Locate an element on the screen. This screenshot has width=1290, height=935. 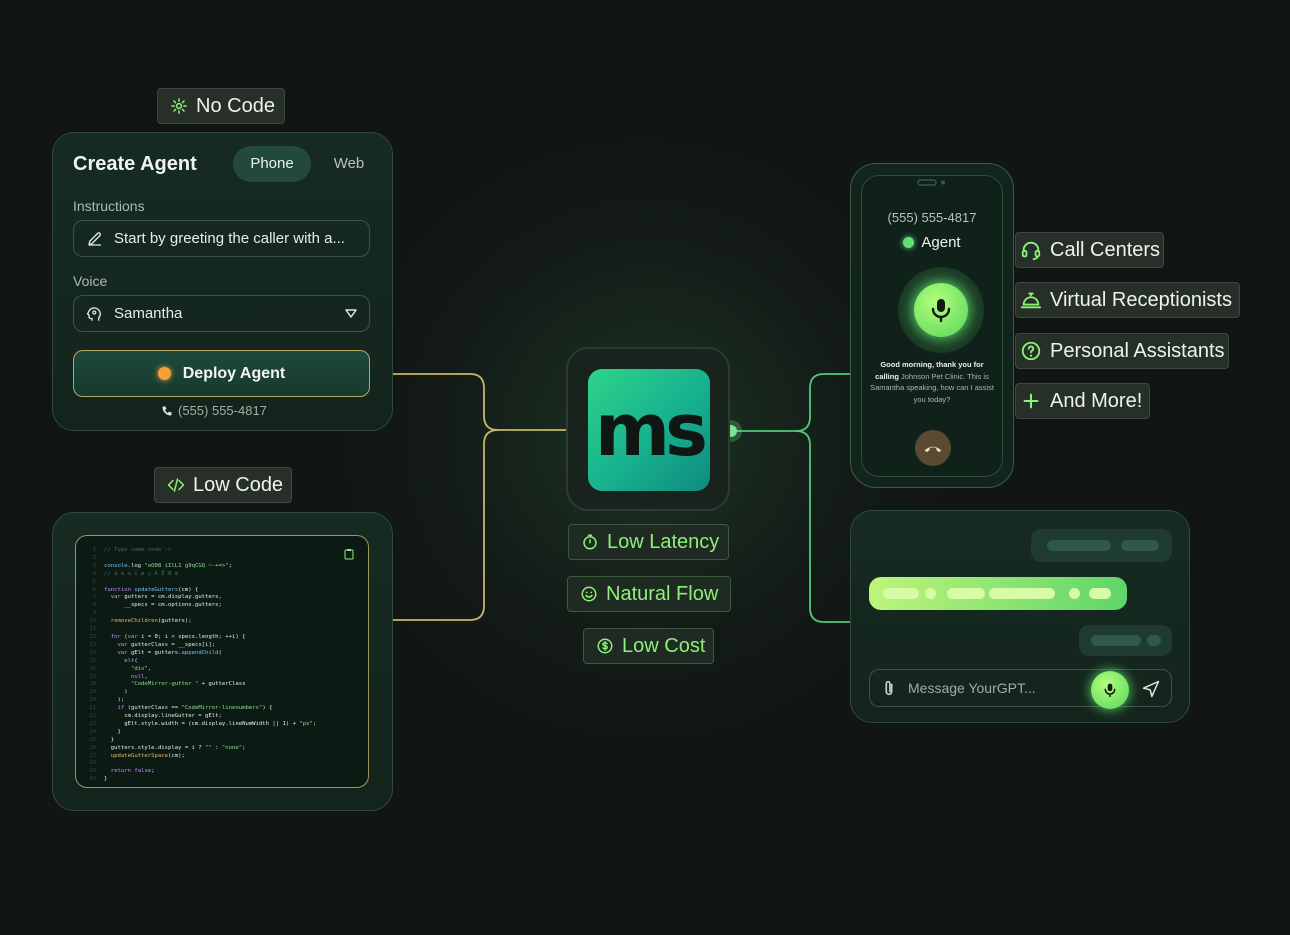
low-code-tag: Low Code is located at coordinates (223, 485).